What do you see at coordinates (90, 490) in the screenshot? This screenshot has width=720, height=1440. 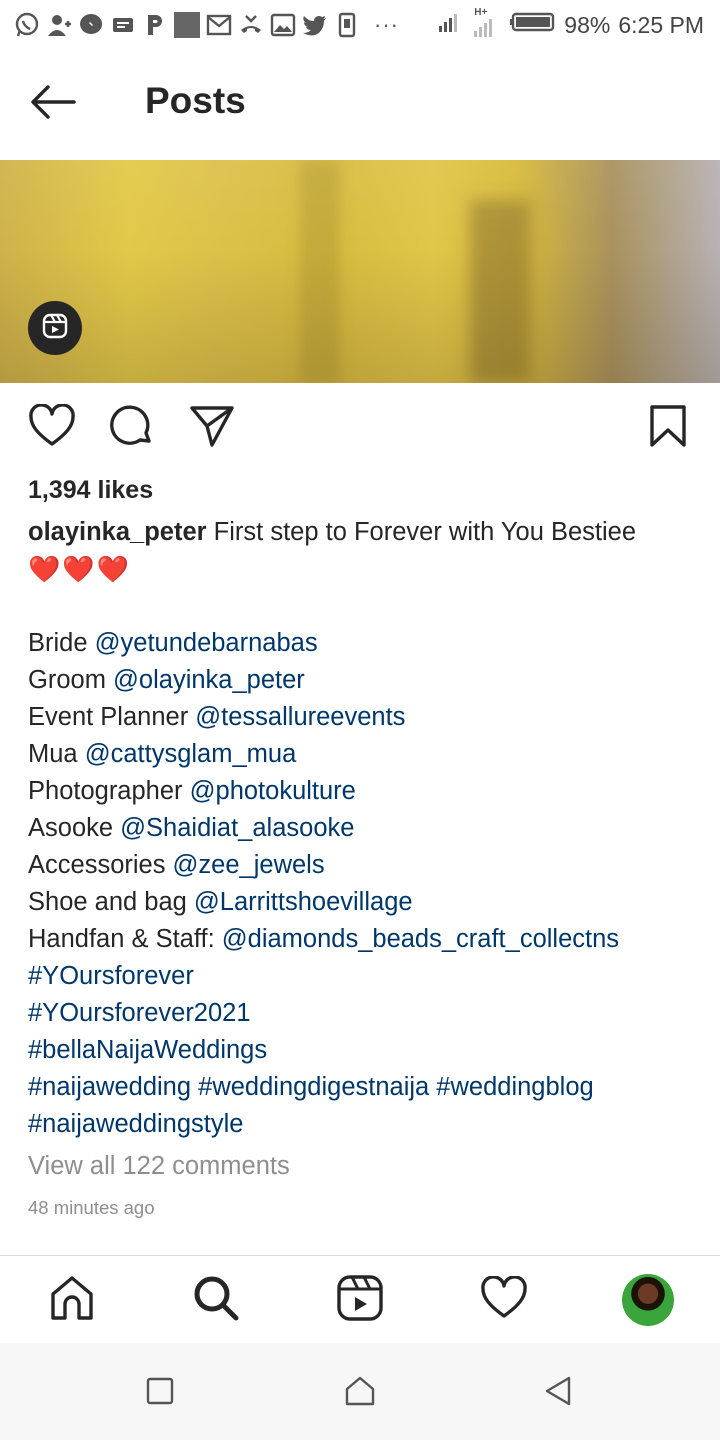 I see `likes-count: 1,394 likes` at bounding box center [90, 490].